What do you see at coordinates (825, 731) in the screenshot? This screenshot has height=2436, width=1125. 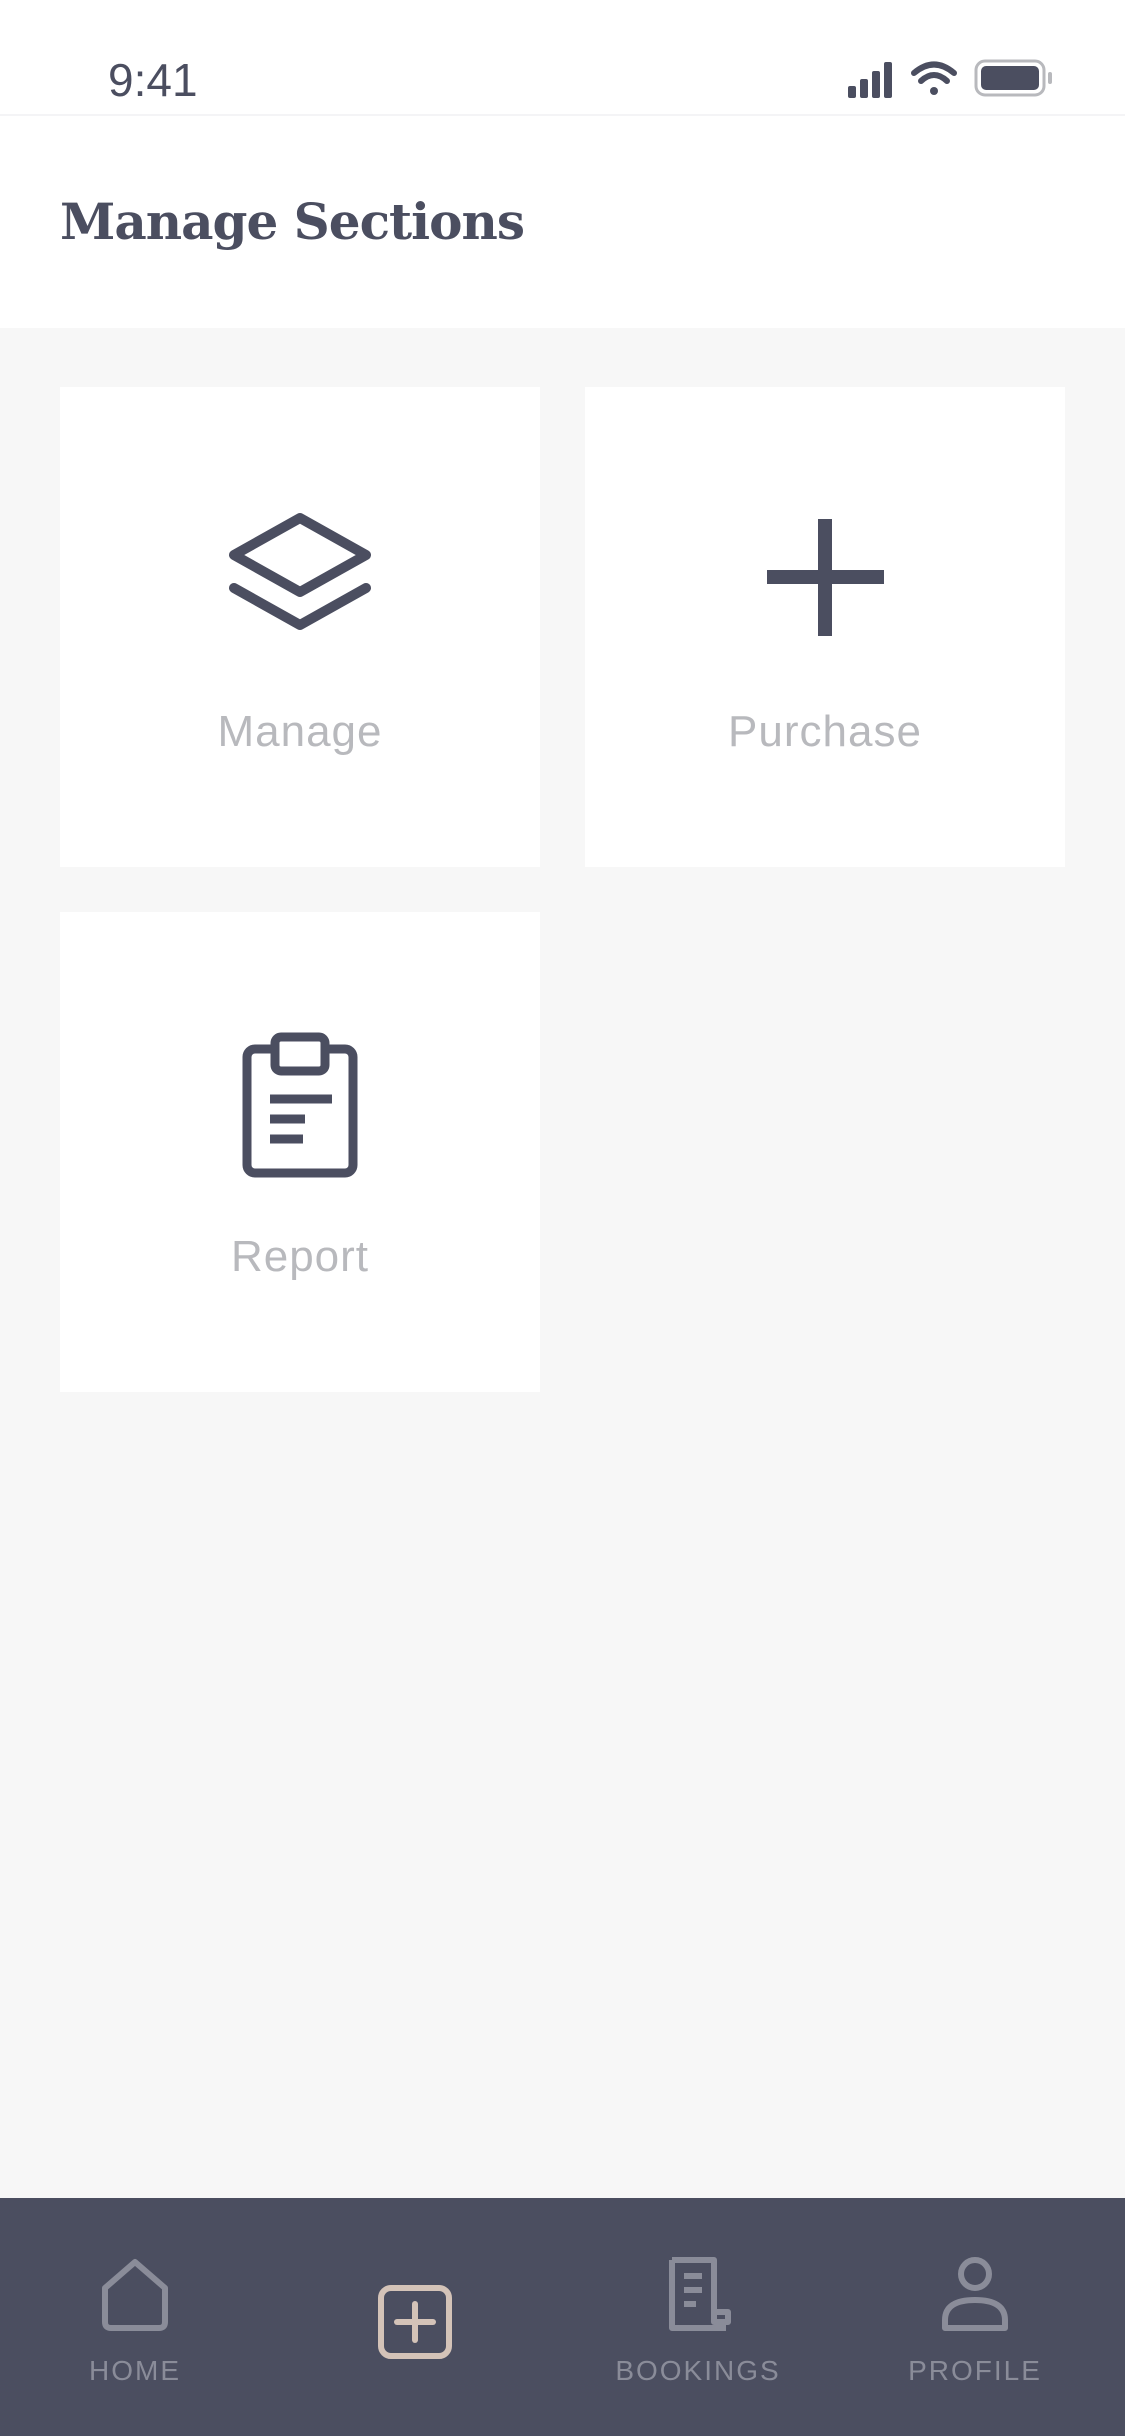 I see `purchase-label: Purchase` at bounding box center [825, 731].